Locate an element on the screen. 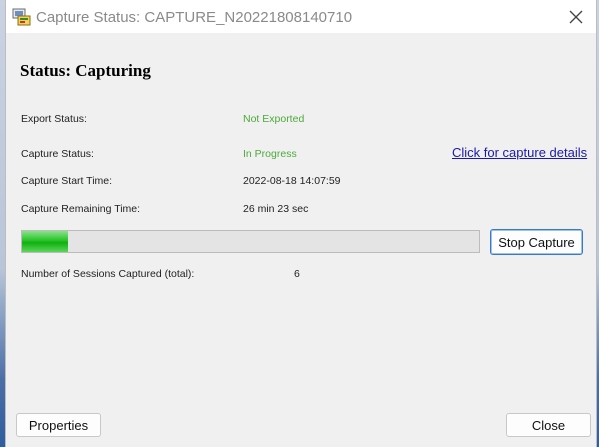 The width and height of the screenshot is (599, 447). title-bar: Capture Status: CAPTURE_N20221808140710 is located at coordinates (301, 16).